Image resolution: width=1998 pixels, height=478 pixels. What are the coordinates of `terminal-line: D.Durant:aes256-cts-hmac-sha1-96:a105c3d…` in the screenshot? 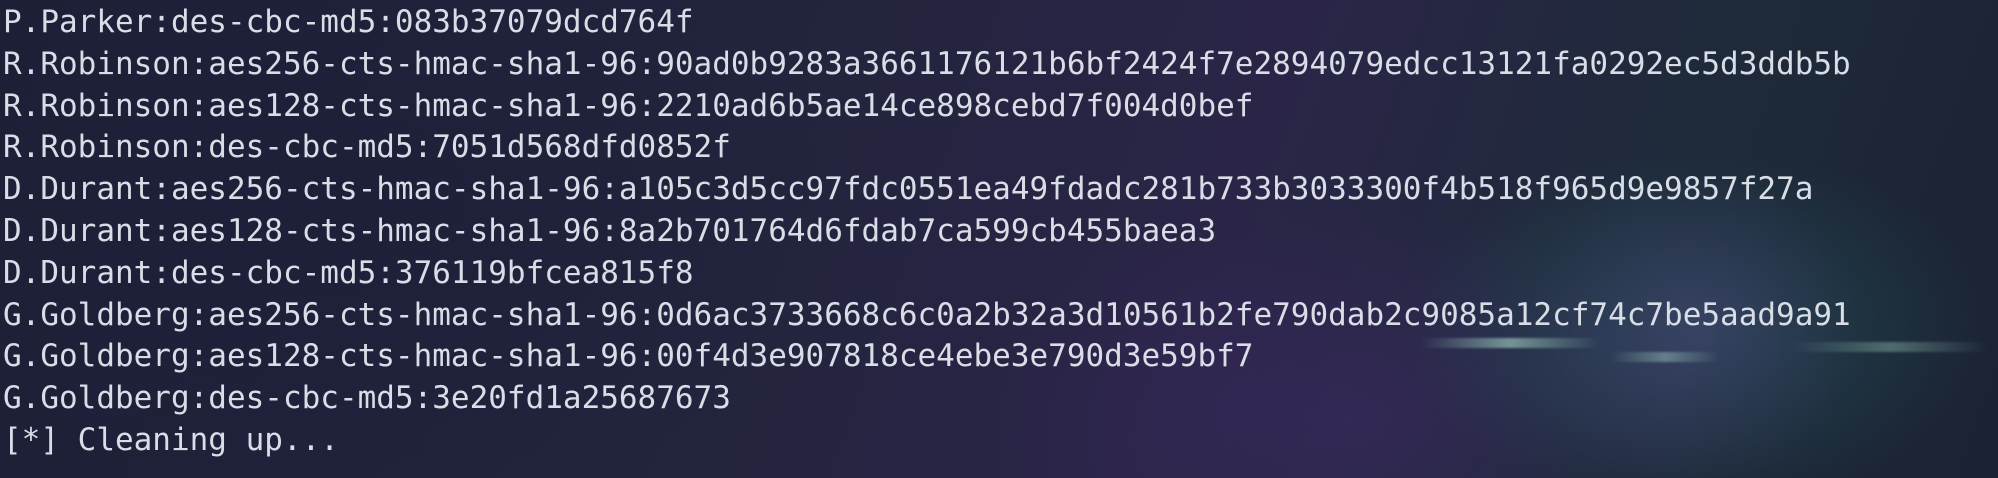 It's located at (908, 189).